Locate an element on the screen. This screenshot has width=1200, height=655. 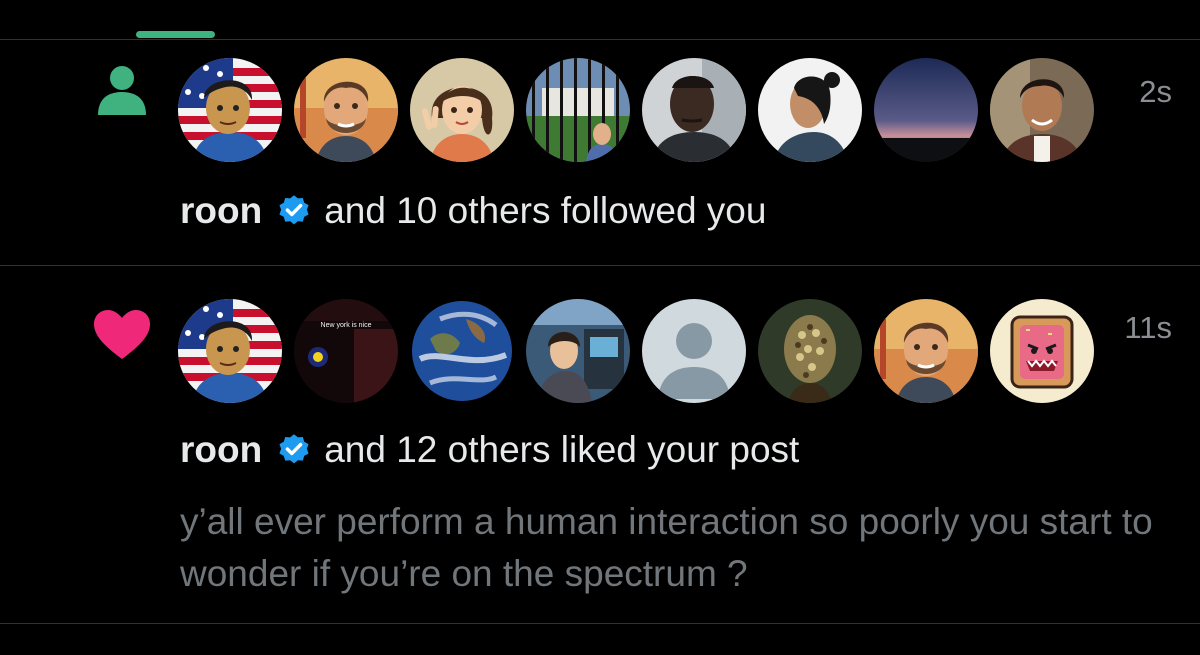
notification-text: and 12 others liked your post is located at coordinates (562, 449).